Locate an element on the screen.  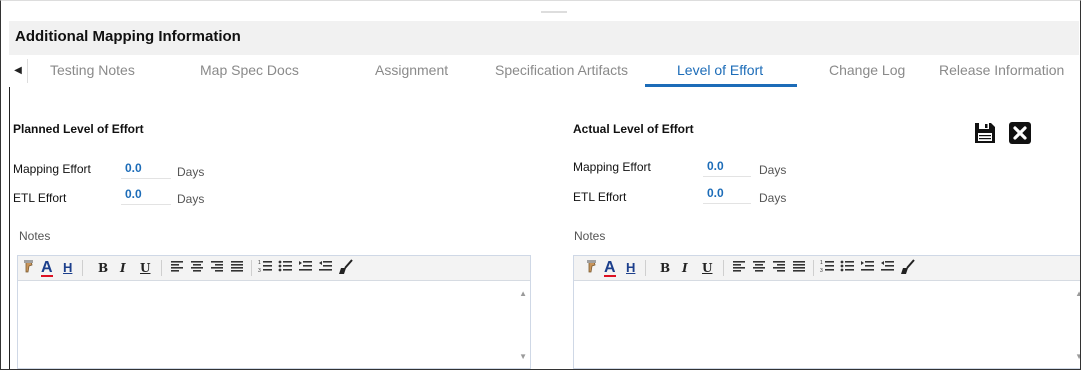
planned-editor-toolbar: A H B I U 13 is located at coordinates (274, 268).